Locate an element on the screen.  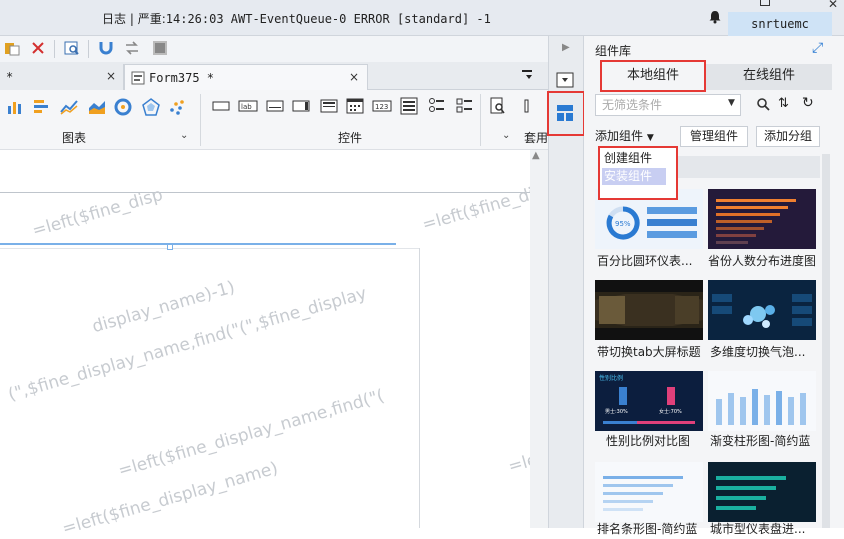
button-widget-icon is located at coordinates (221, 106).